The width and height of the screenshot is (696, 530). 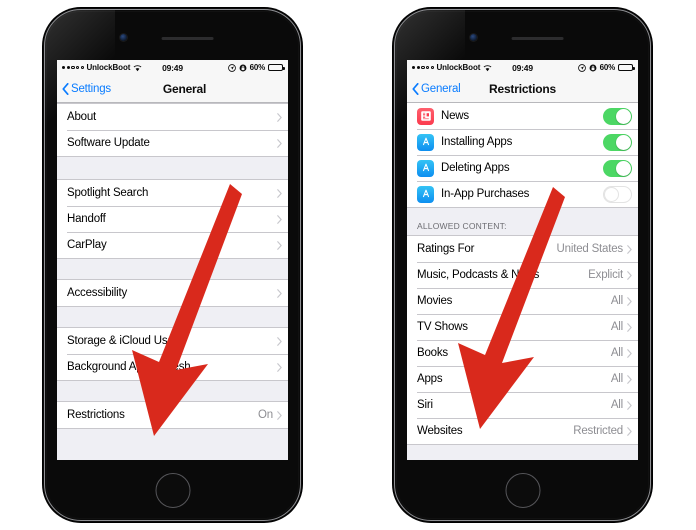 What do you see at coordinates (172, 89) in the screenshot?
I see `navigation-bar-left: Settings General` at bounding box center [172, 89].